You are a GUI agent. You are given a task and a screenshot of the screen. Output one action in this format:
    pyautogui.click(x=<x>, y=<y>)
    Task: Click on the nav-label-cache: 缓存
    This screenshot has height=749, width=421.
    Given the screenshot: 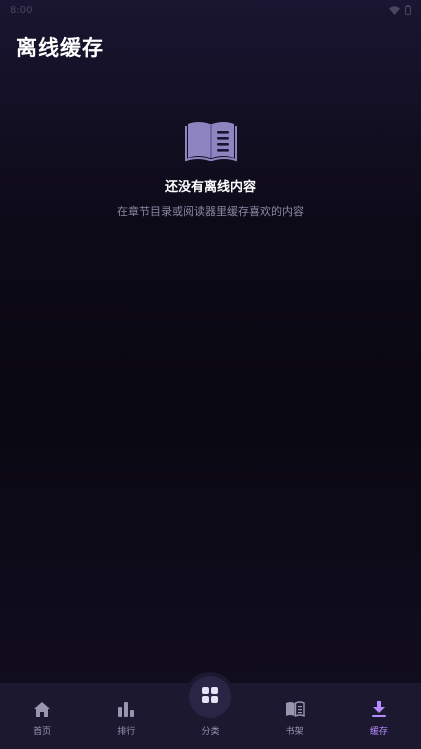 What is the action you would take?
    pyautogui.click(x=378, y=732)
    